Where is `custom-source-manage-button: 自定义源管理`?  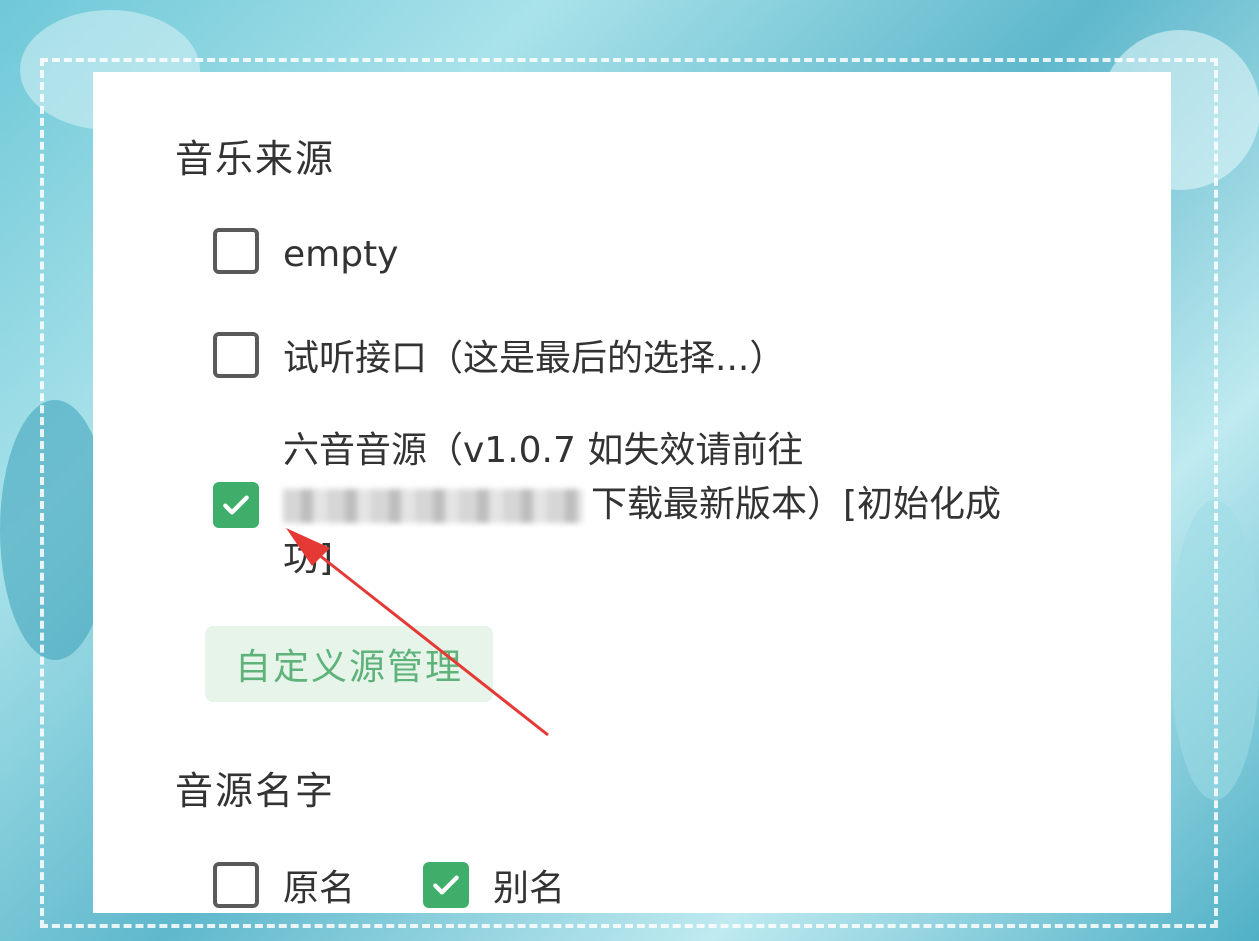
custom-source-manage-button: 自定义源管理 is located at coordinates (349, 664).